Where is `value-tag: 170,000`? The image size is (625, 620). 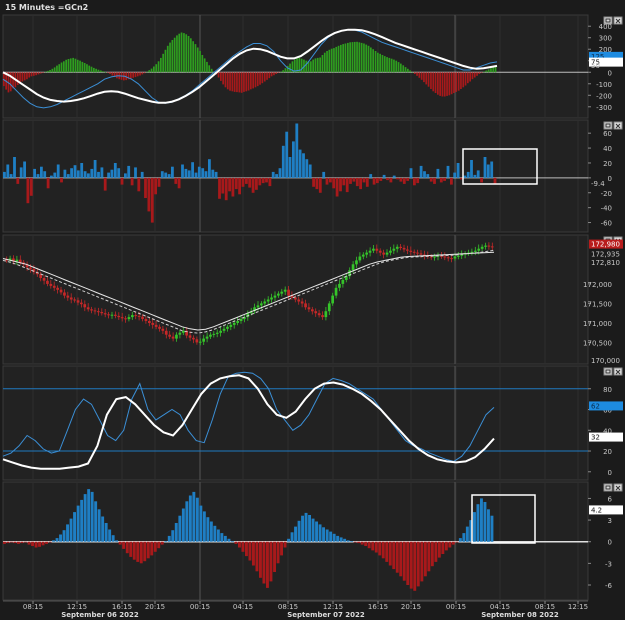 value-tag: 170,000 is located at coordinates (605, 361).